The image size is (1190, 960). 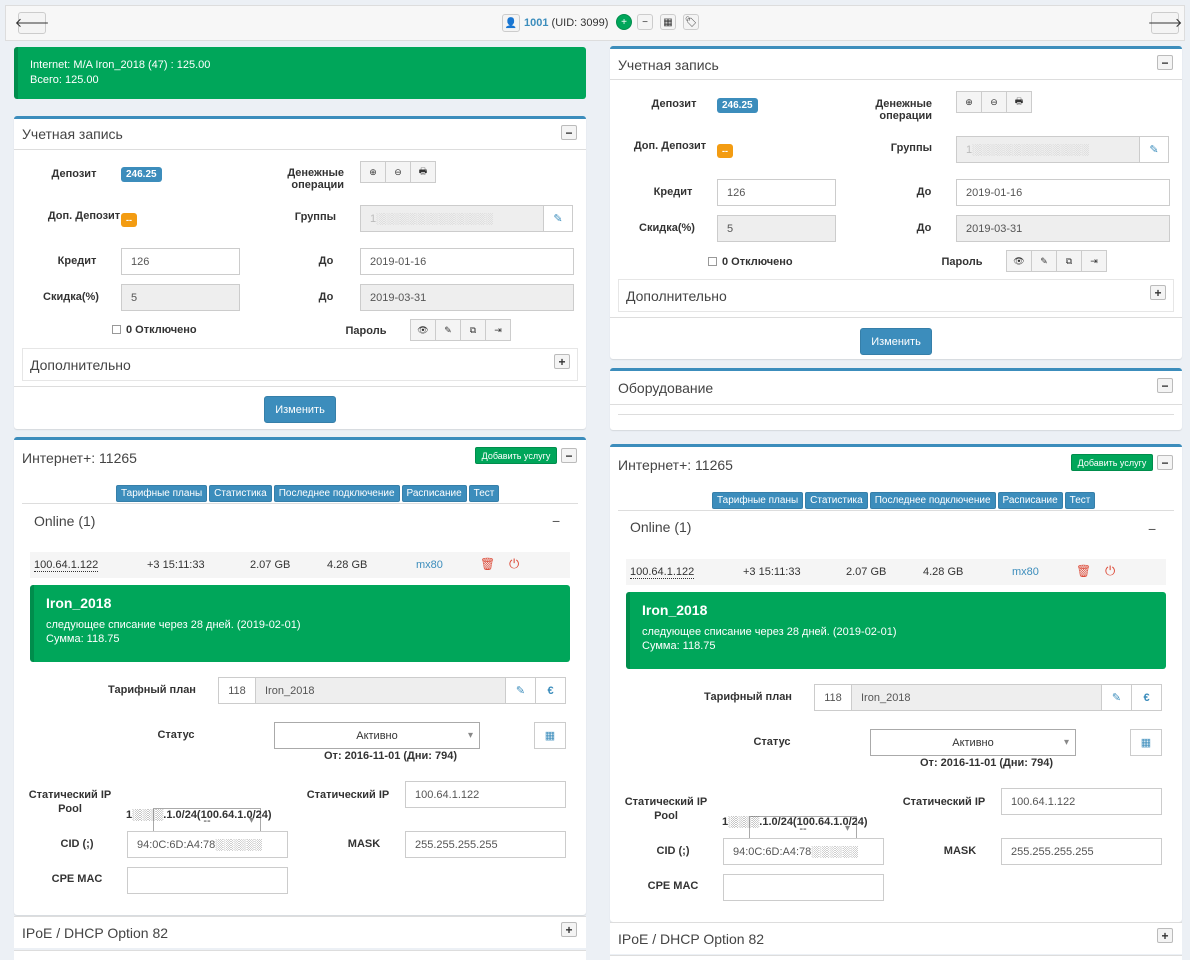 I want to click on add-icon: +, so click(x=624, y=22).